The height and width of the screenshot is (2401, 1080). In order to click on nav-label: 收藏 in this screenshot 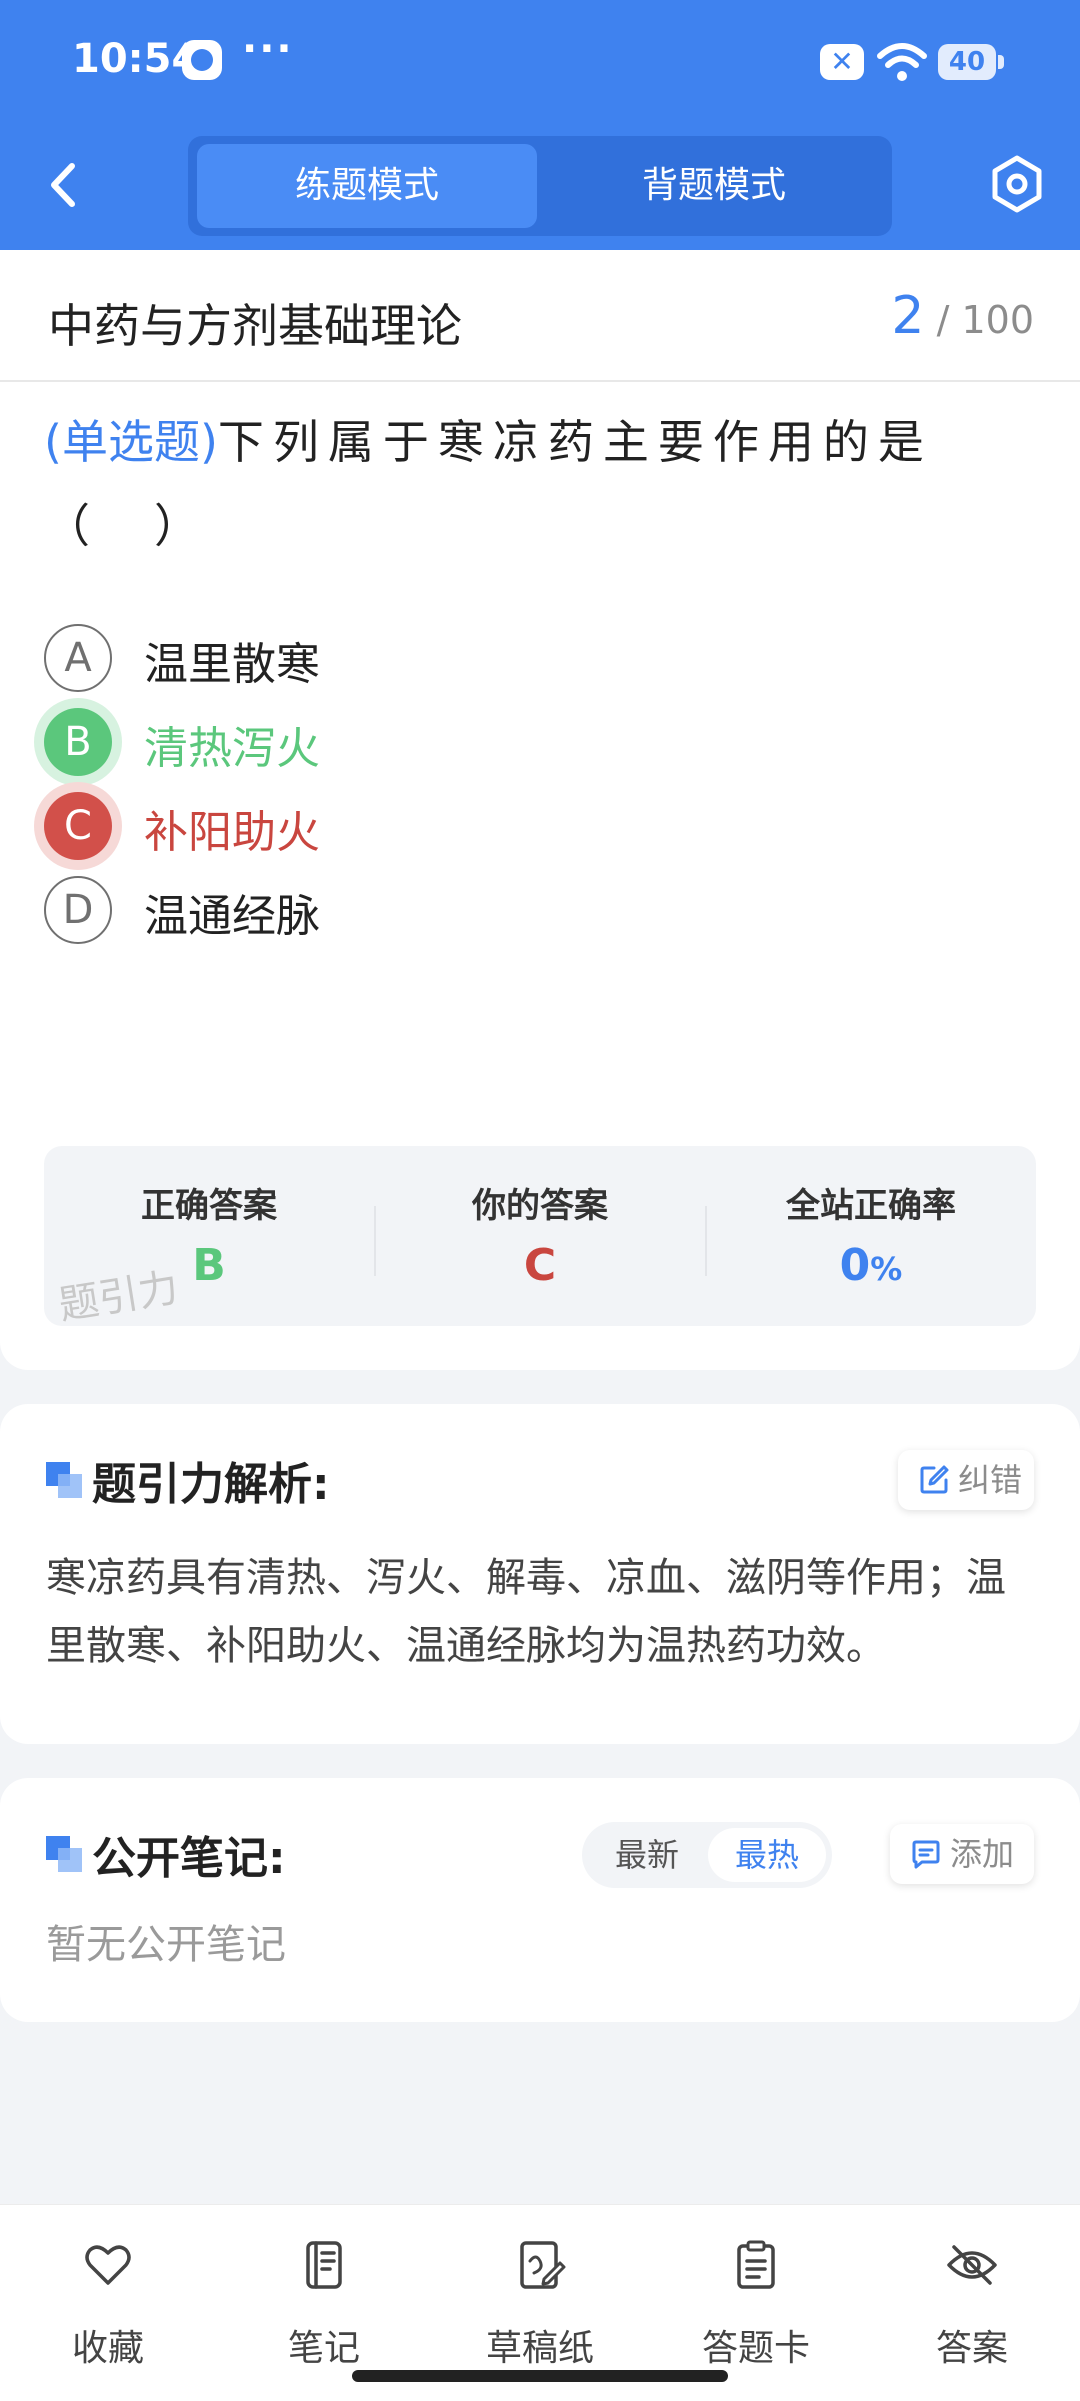, I will do `click(107, 2348)`.